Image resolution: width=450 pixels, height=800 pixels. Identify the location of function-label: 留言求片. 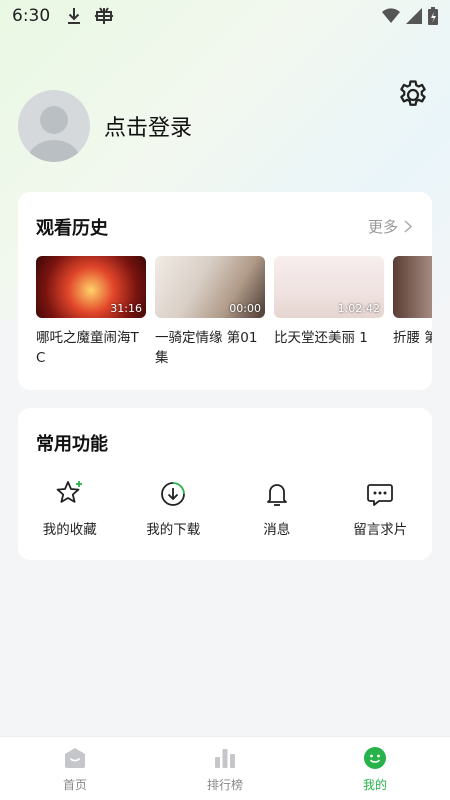
(380, 530).